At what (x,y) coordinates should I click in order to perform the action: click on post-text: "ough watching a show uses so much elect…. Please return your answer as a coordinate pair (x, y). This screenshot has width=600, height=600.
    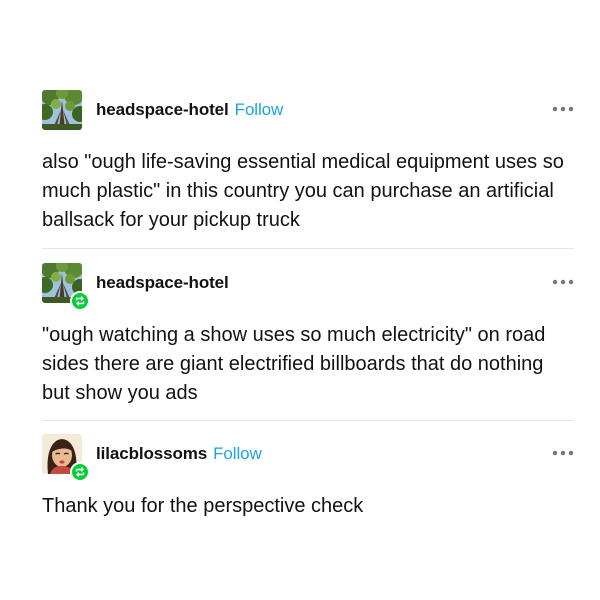
    Looking at the image, I should click on (294, 364).